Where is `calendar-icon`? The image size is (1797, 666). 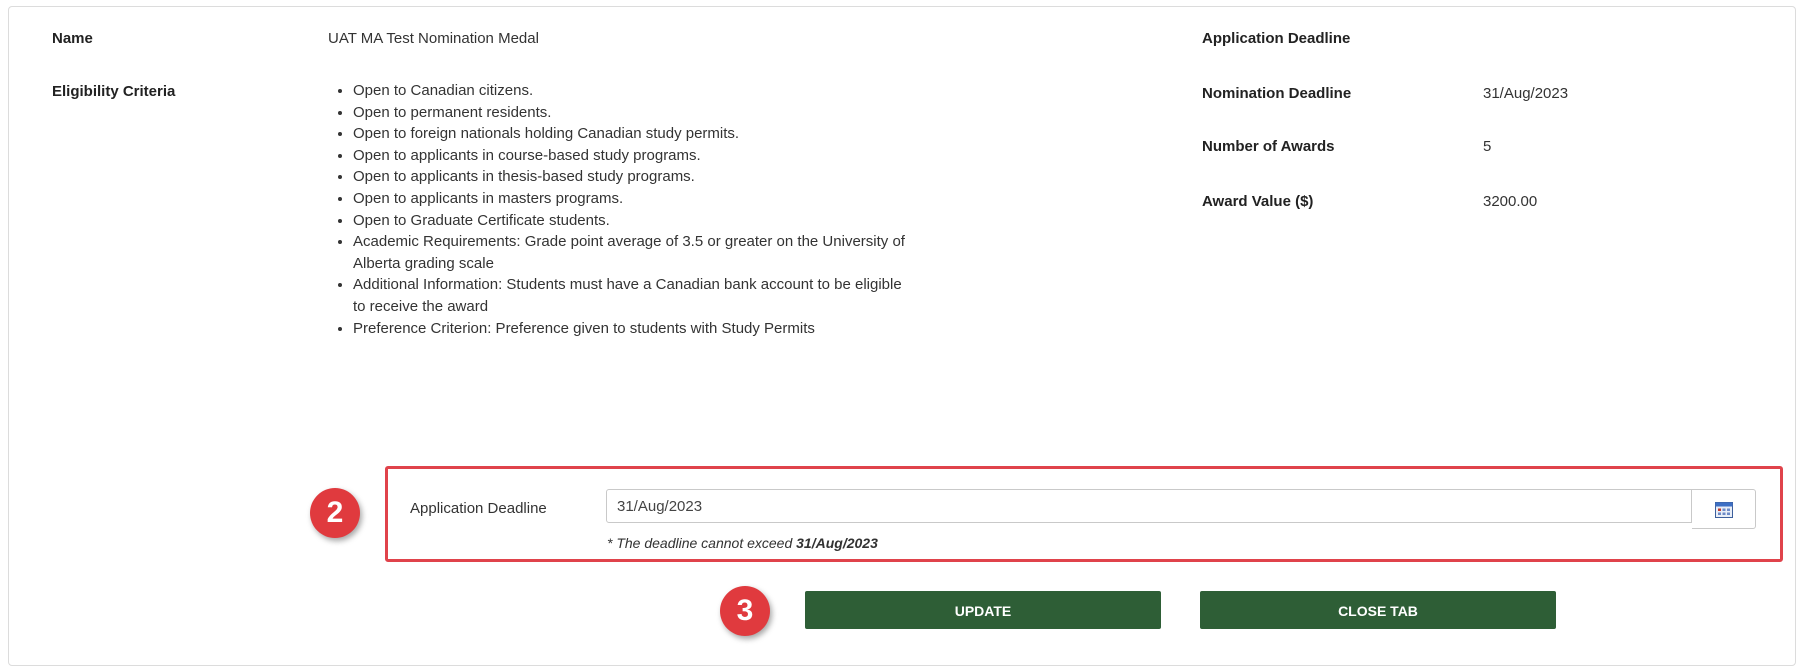 calendar-icon is located at coordinates (1724, 510).